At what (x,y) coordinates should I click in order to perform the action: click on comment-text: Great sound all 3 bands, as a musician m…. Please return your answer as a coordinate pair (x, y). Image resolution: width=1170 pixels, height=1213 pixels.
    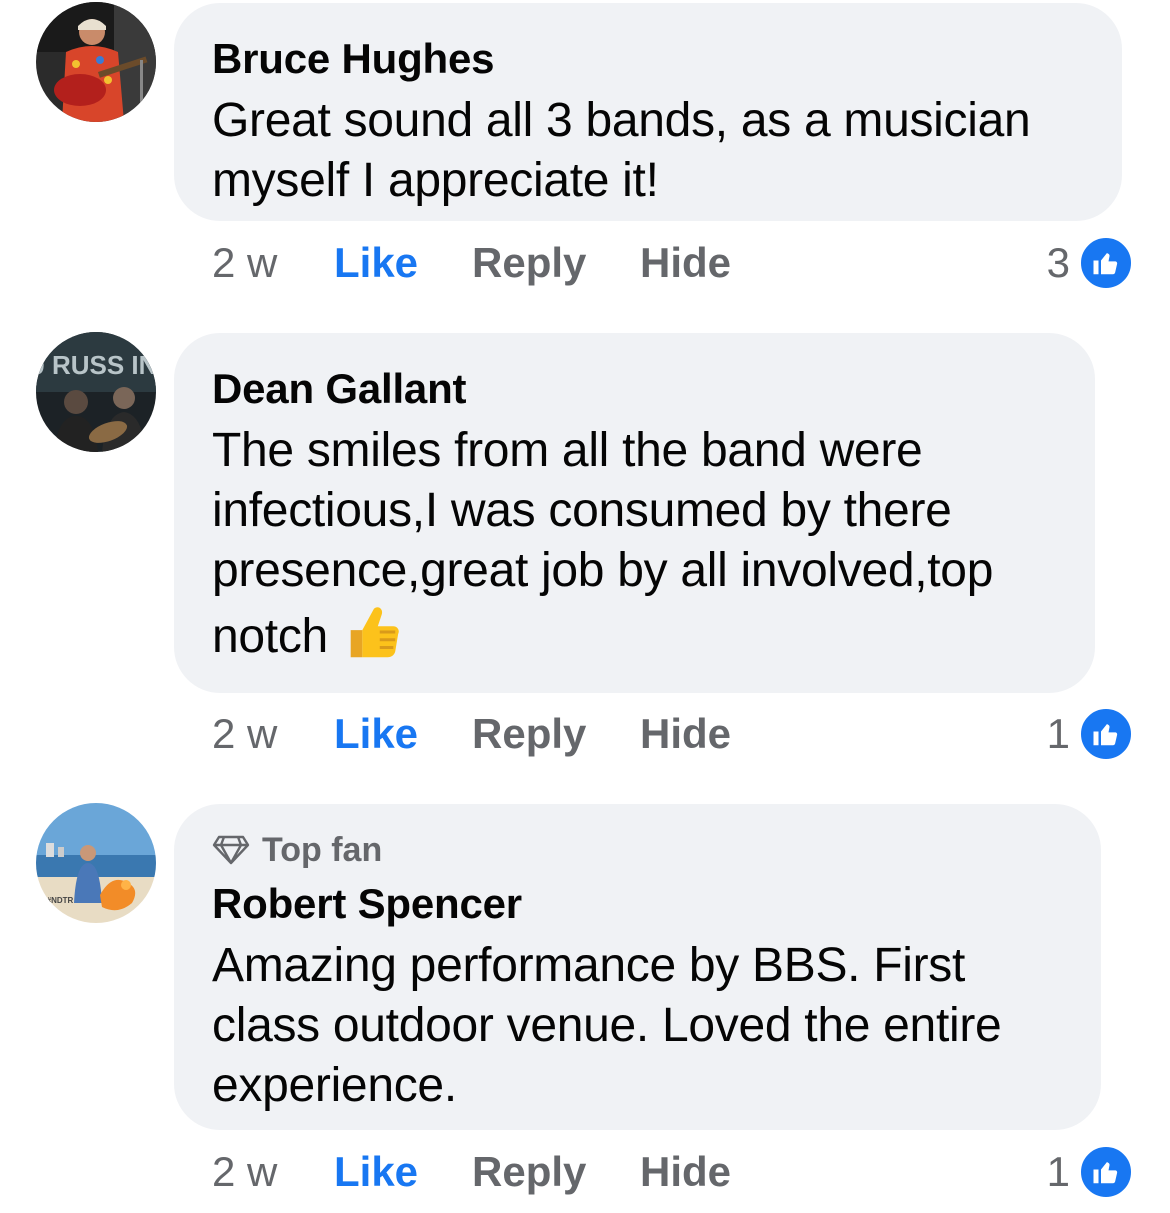
    Looking at the image, I should click on (621, 150).